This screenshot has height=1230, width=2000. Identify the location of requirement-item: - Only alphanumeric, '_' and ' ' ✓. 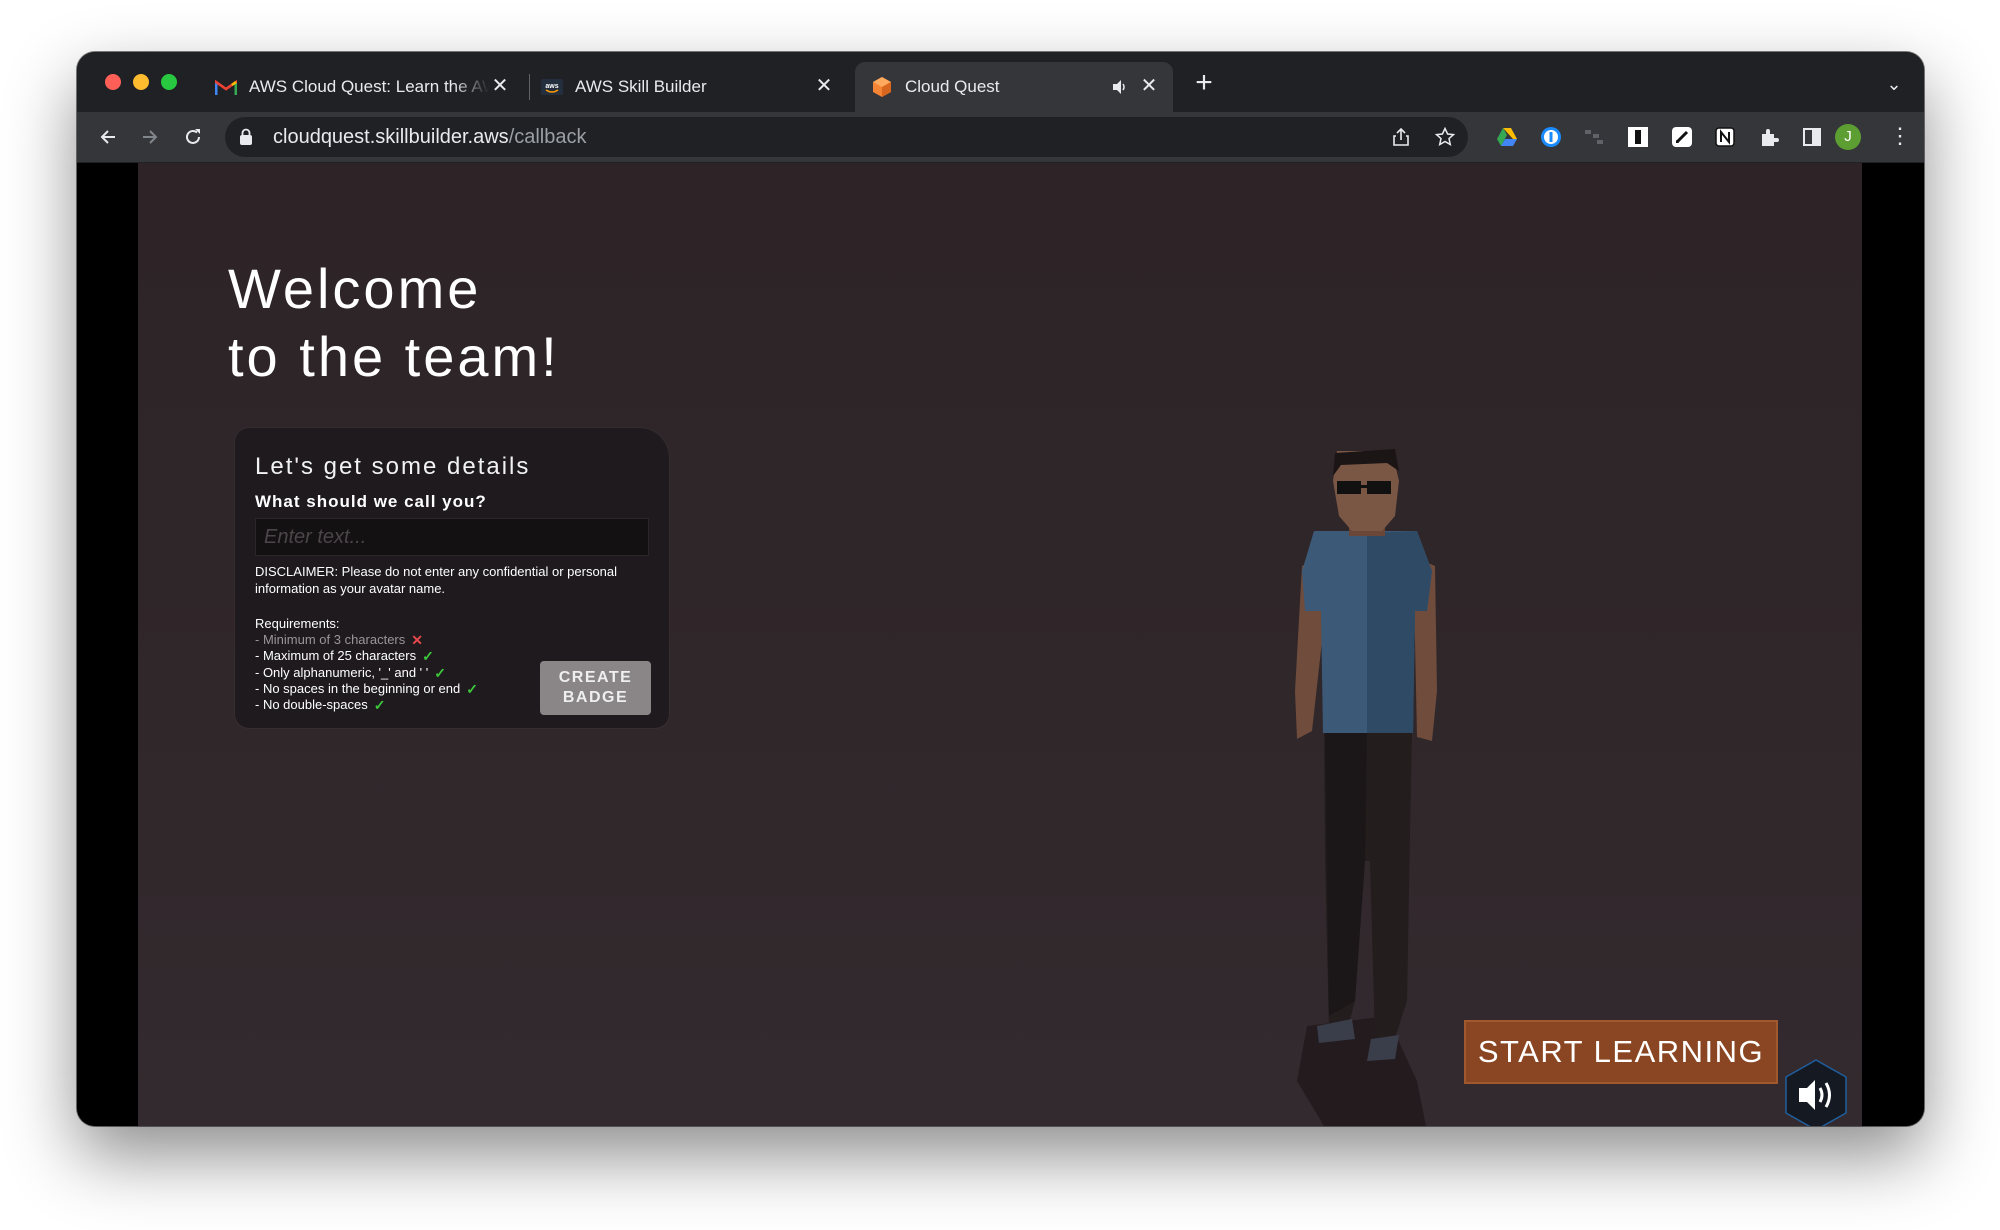
(366, 673).